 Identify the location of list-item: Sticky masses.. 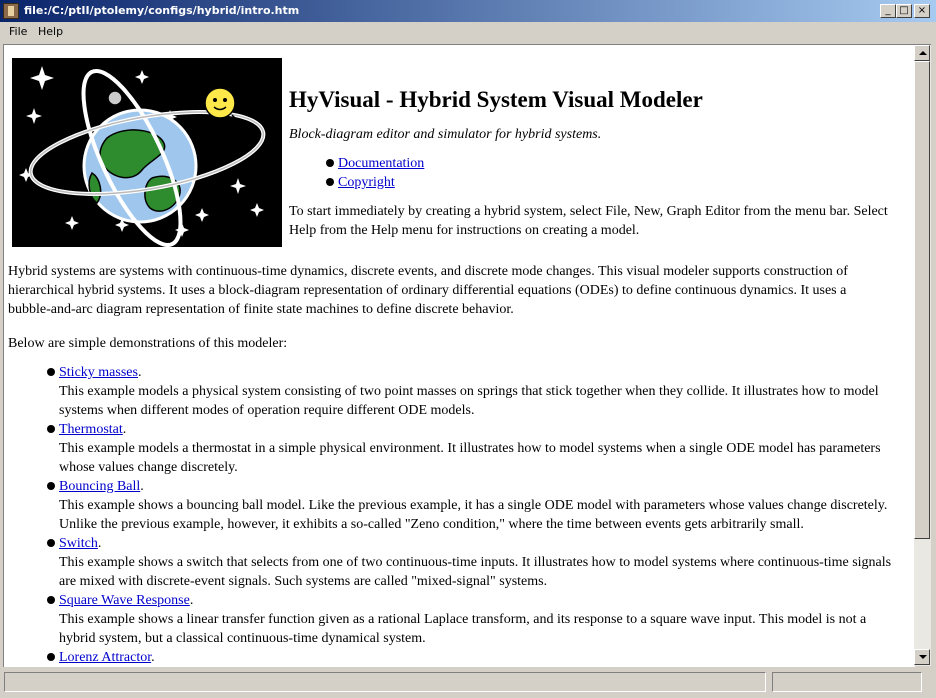
(100, 372).